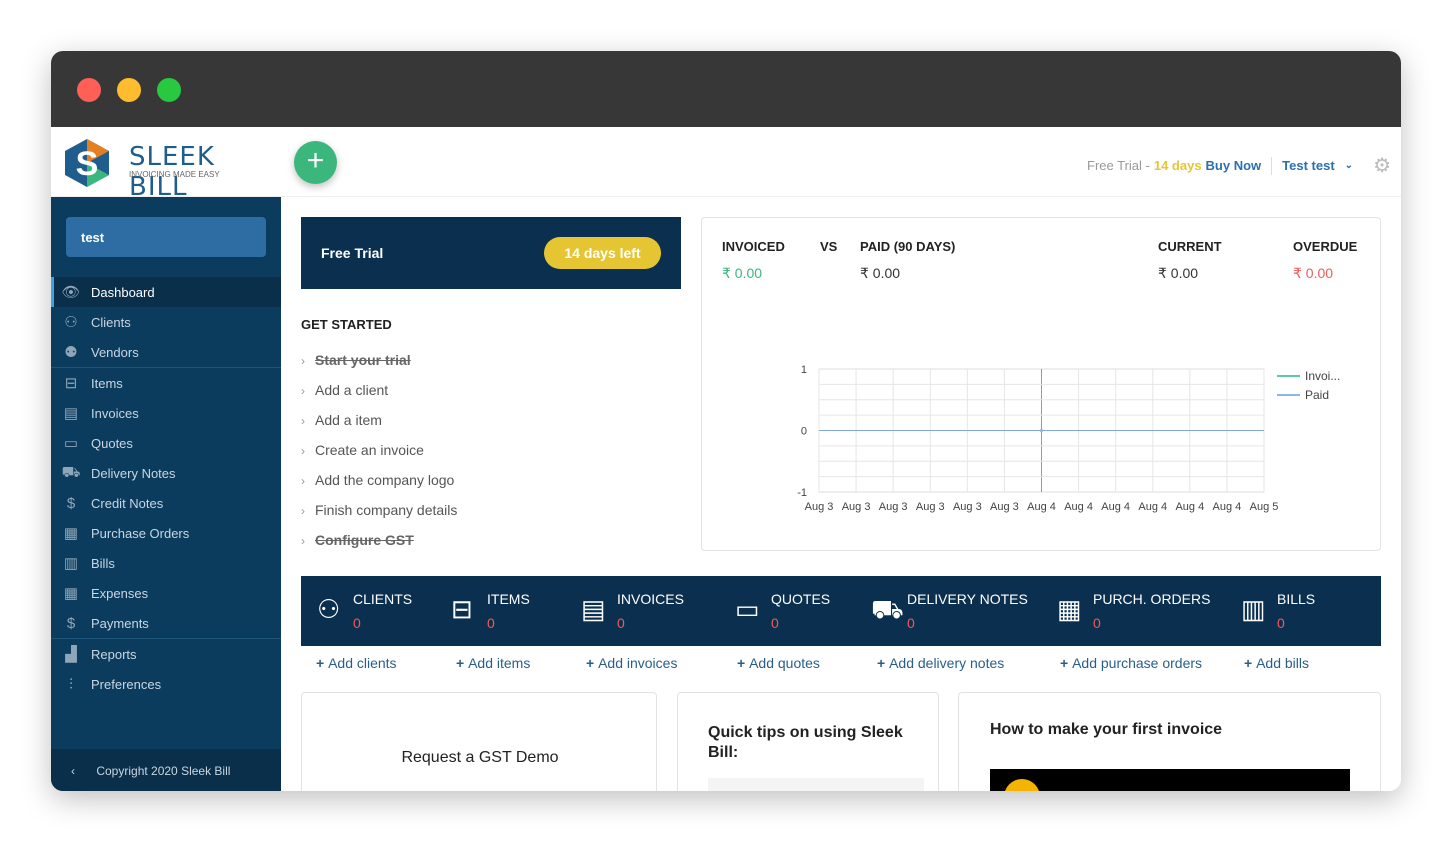  Describe the element at coordinates (1178, 273) in the screenshot. I see `current-value: ₹ 0.00` at that location.